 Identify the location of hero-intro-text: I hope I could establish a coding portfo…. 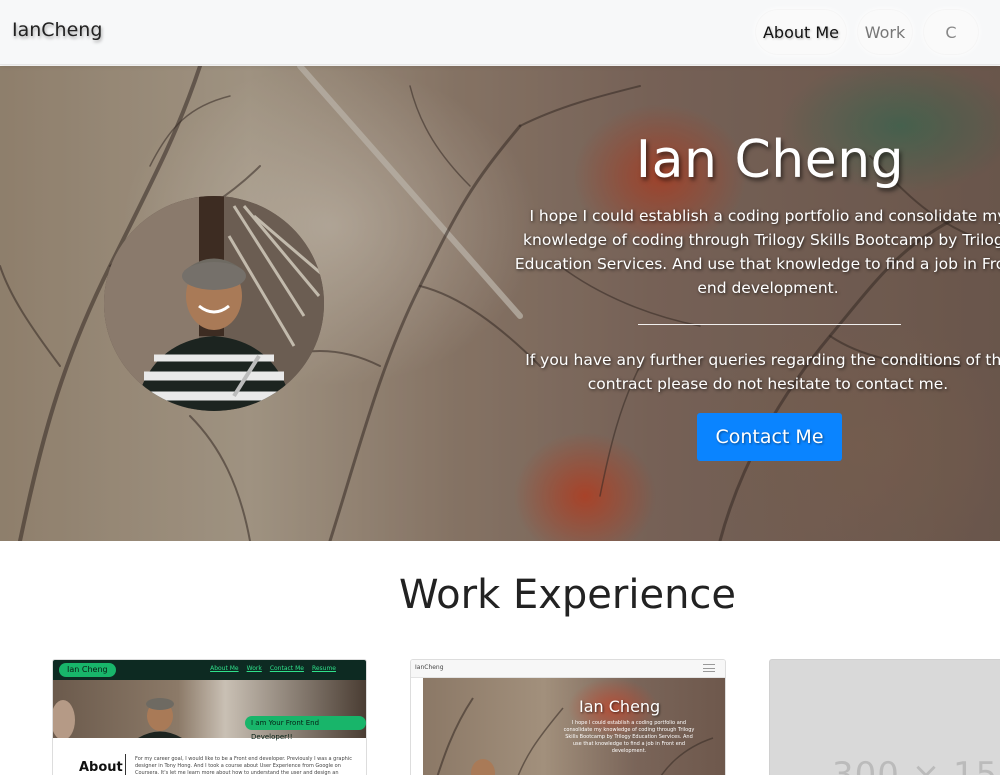
(757, 252).